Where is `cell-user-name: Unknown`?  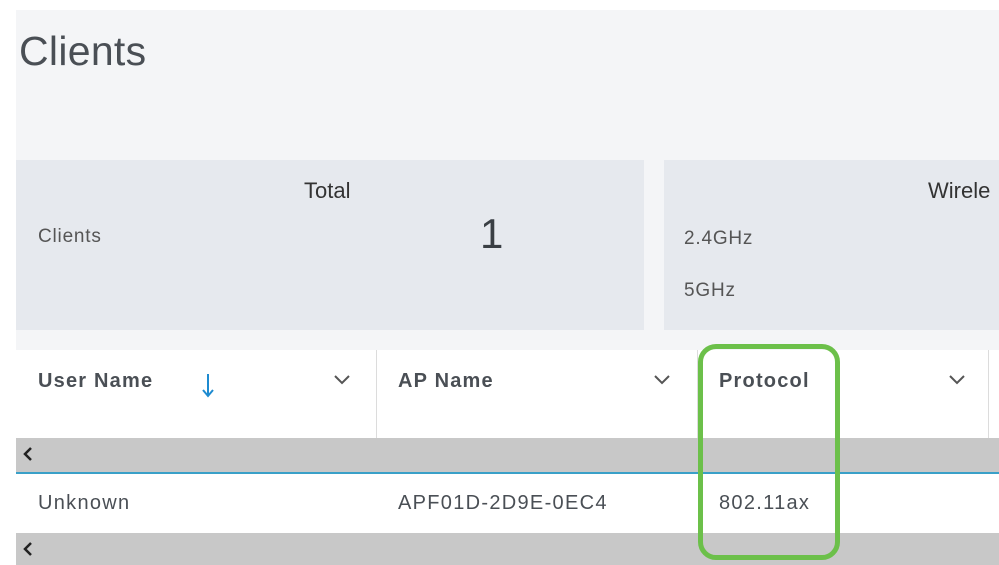
cell-user-name: Unknown is located at coordinates (84, 503).